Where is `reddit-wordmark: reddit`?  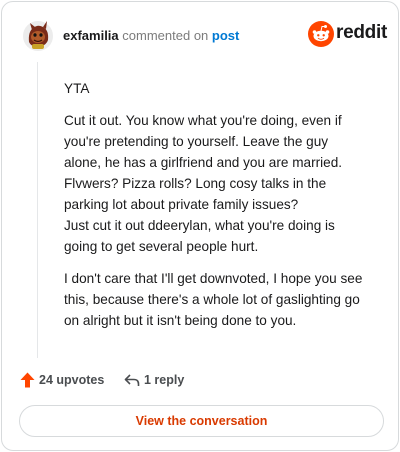 reddit-wordmark: reddit is located at coordinates (361, 32).